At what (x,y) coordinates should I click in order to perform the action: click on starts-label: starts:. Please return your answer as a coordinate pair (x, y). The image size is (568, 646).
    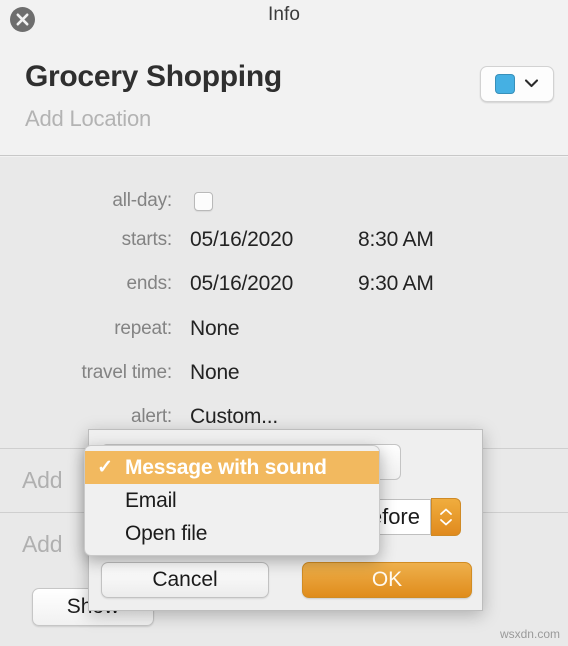
    Looking at the image, I should click on (147, 239).